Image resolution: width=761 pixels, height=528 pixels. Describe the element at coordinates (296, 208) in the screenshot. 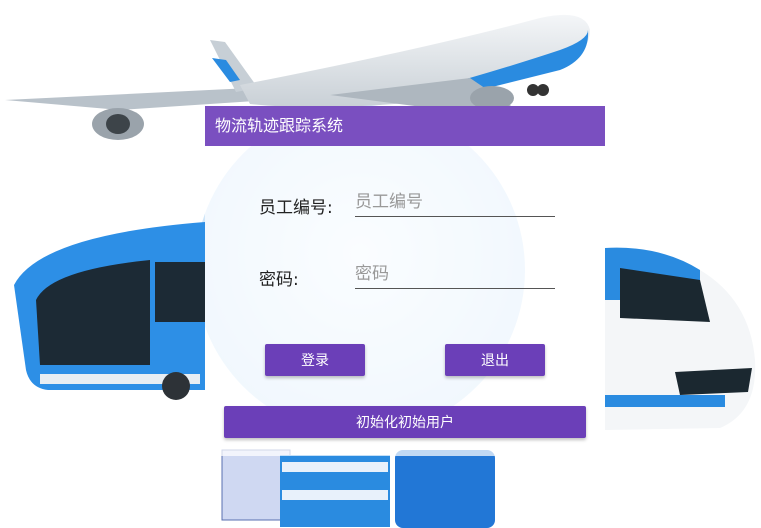

I see `employee-id-label: 员工编号:` at that location.